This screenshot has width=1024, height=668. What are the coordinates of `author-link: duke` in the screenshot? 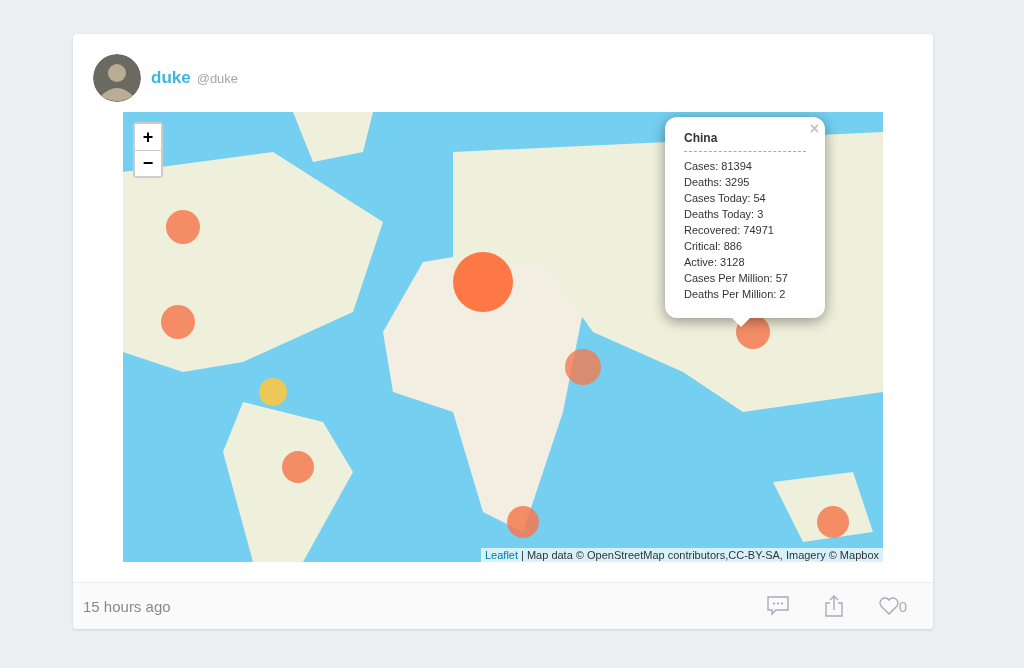 It's located at (171, 78).